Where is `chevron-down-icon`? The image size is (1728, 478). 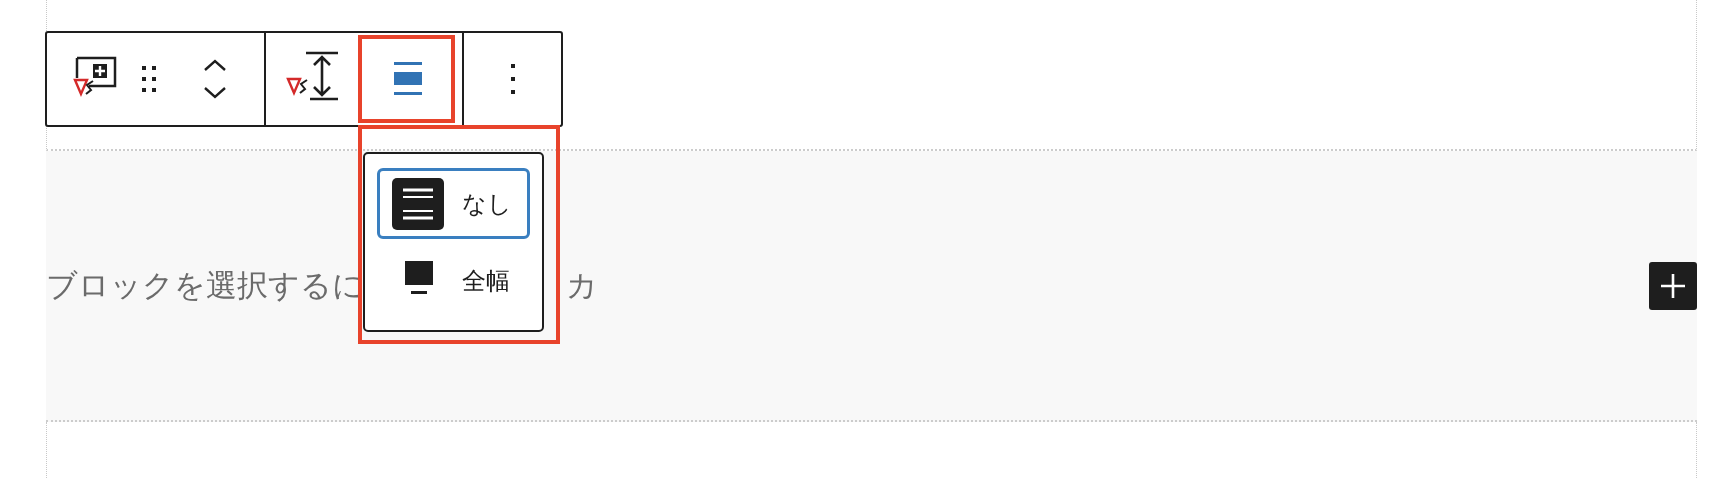
chevron-down-icon is located at coordinates (215, 93).